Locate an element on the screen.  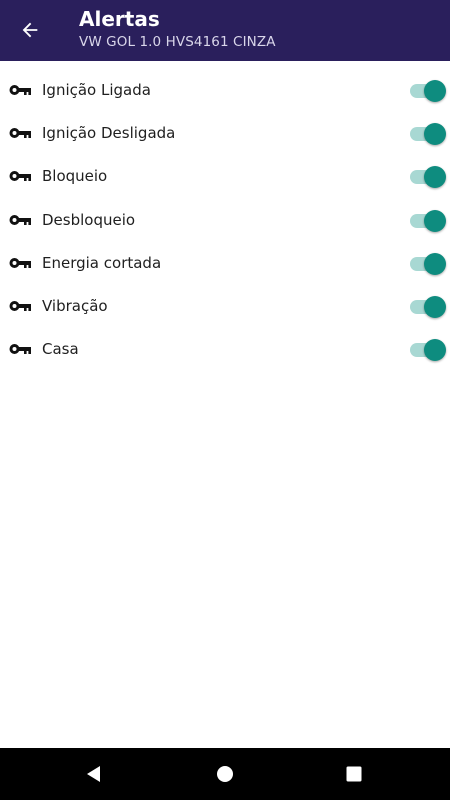
alert-toggle-energia-cortada is located at coordinates (427, 263).